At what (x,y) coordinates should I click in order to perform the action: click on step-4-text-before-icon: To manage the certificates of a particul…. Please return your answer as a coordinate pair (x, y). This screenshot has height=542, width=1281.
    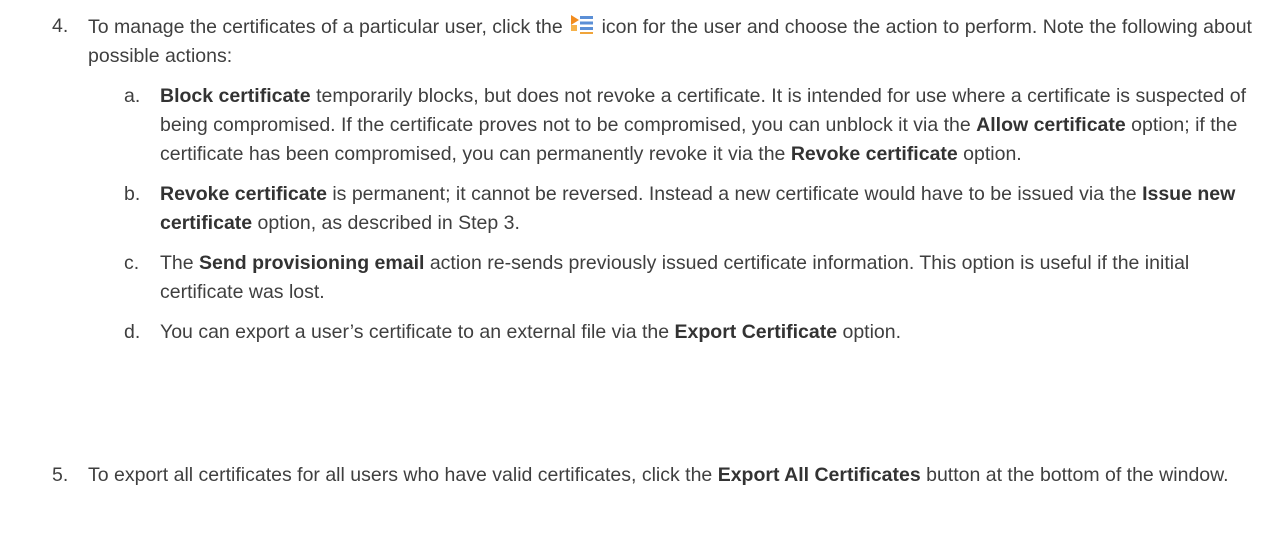
    Looking at the image, I should click on (328, 27).